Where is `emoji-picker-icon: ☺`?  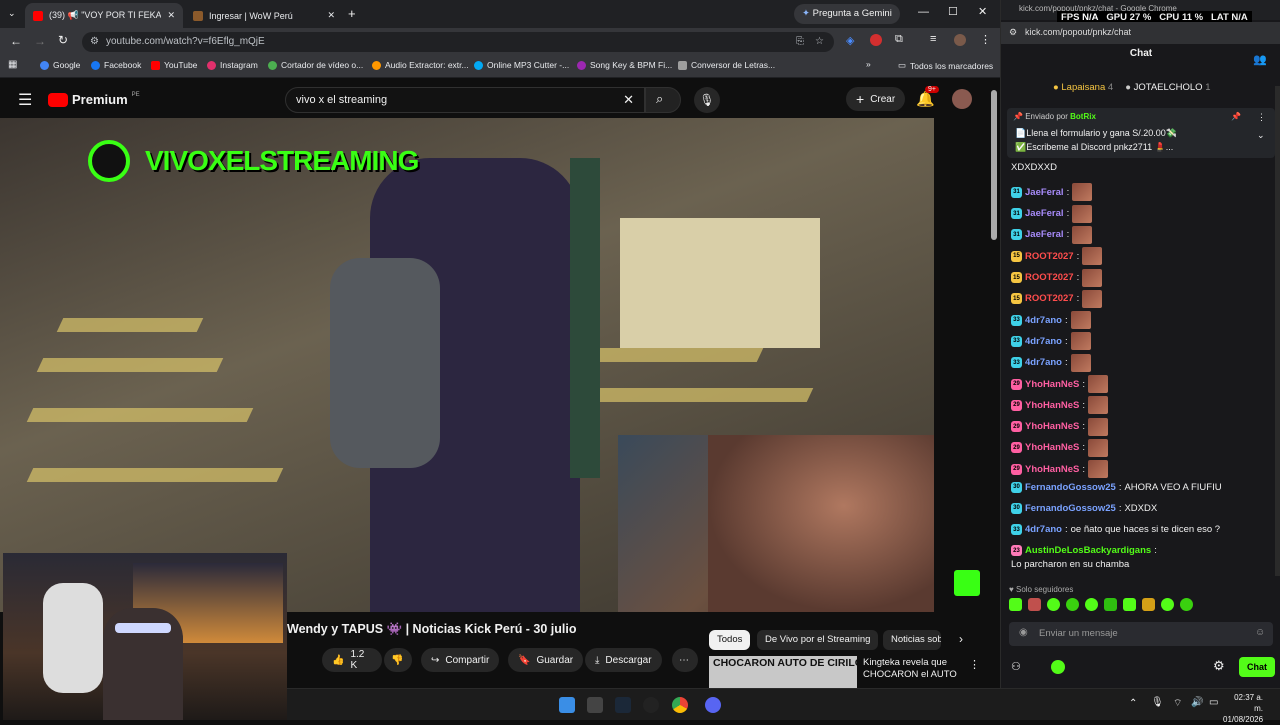
emoji-picker-icon: ☺ is located at coordinates (1260, 632).